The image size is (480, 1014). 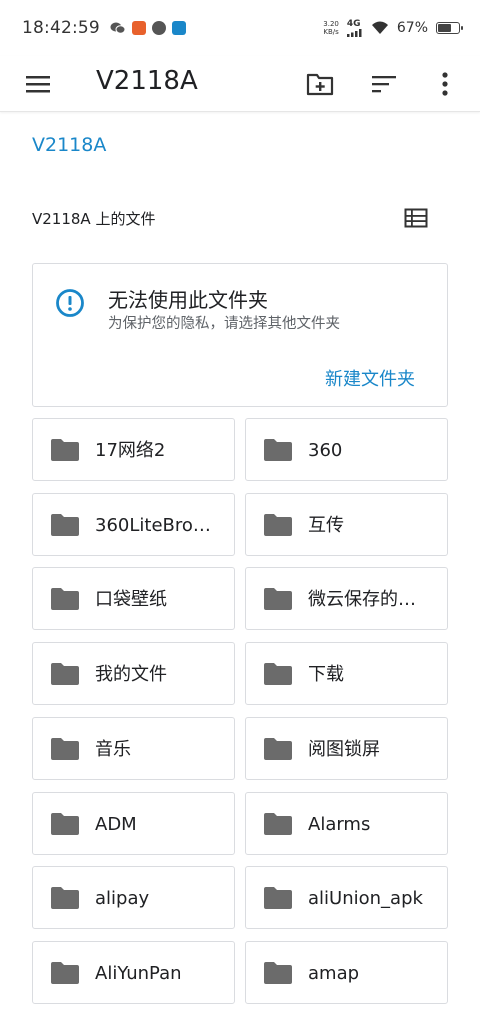 I want to click on folder-tile: 360, so click(x=346, y=449).